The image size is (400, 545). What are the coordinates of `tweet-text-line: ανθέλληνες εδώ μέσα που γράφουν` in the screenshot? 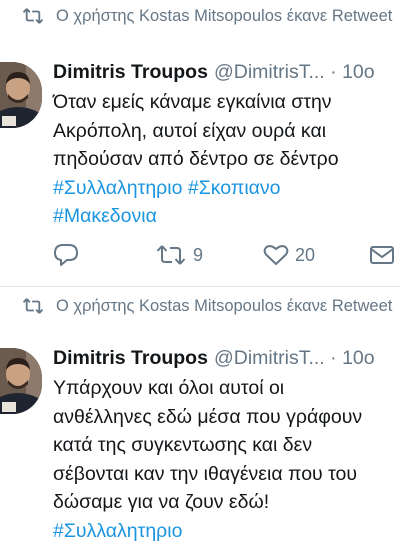 It's located at (226, 417).